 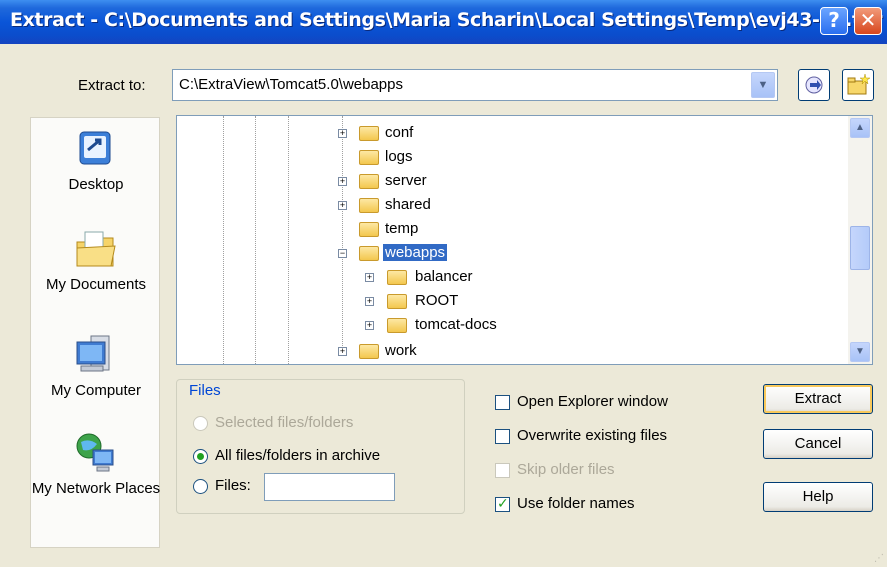 What do you see at coordinates (444, 276) in the screenshot?
I see `tree-item-label: balancer` at bounding box center [444, 276].